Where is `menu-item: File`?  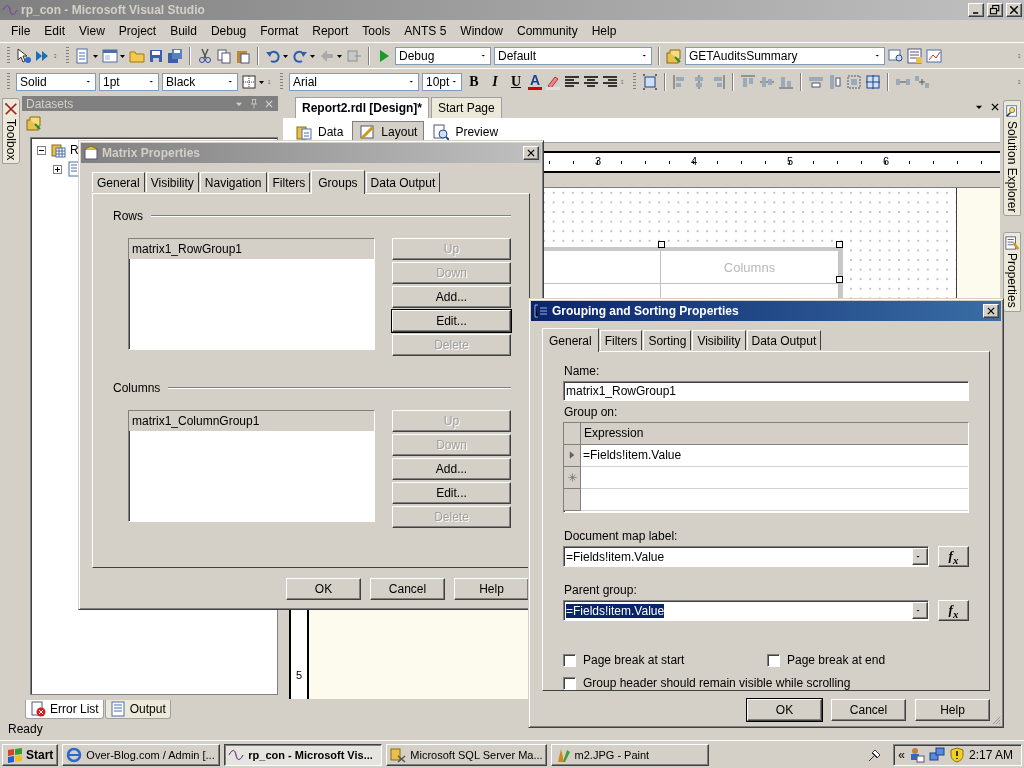
menu-item: File is located at coordinates (21, 31).